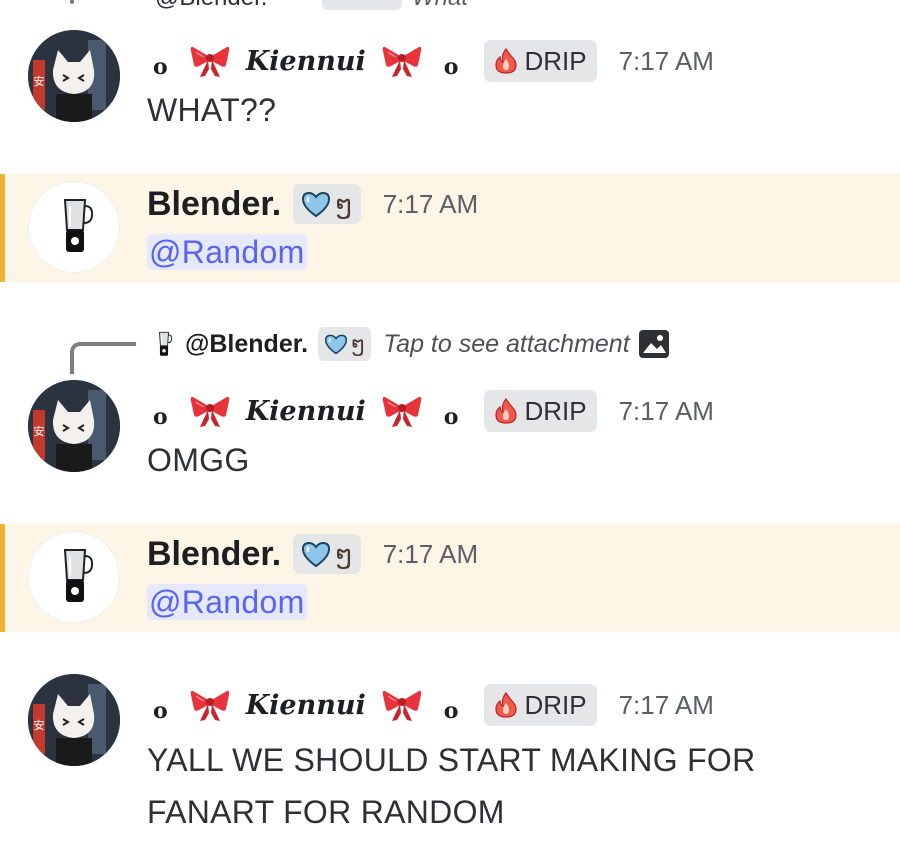  I want to click on message-line: FANART FOR RANDOM, so click(326, 812).